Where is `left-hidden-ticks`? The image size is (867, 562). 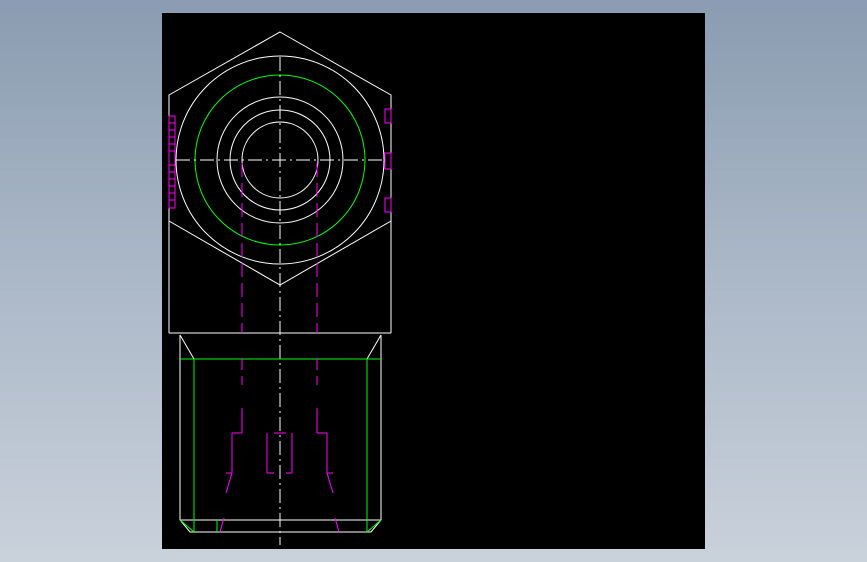 left-hidden-ticks is located at coordinates (172, 162).